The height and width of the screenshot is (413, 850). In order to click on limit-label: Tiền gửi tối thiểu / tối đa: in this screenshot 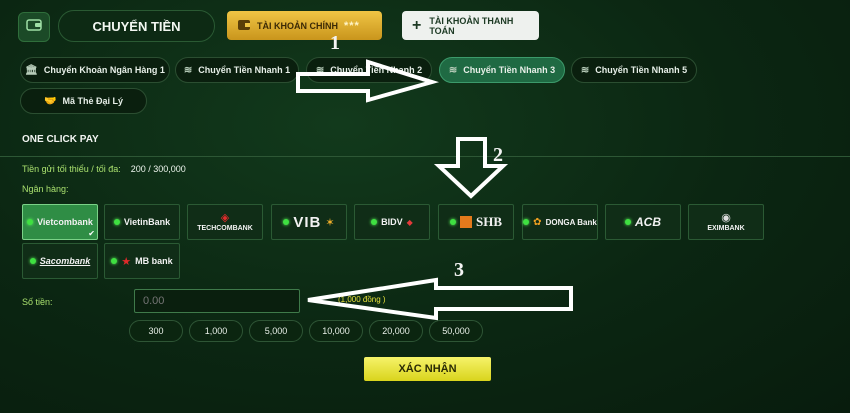, I will do `click(71, 169)`.